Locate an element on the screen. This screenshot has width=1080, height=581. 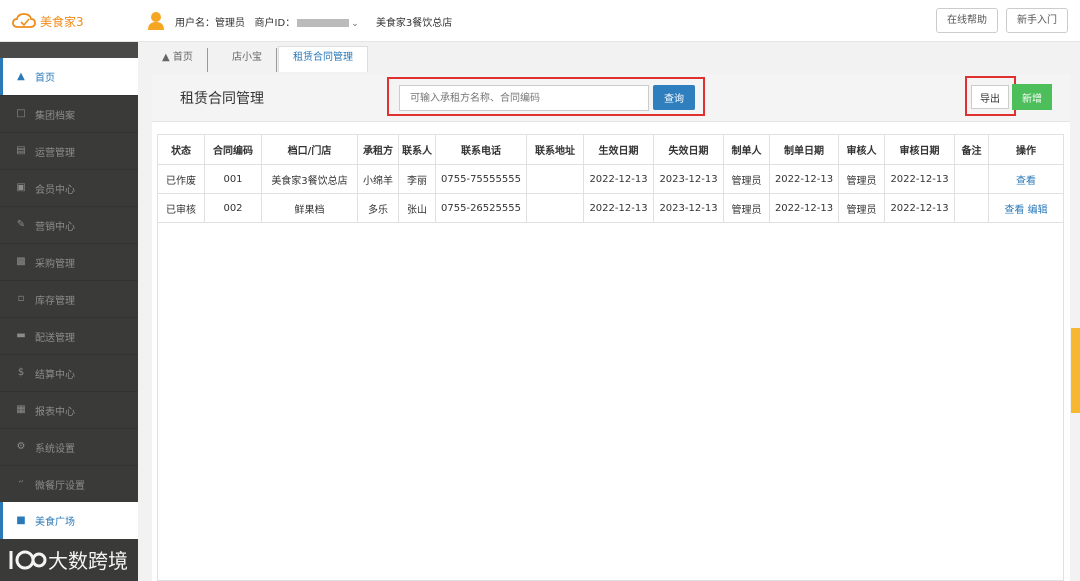
sidebar-item-label: 微餐厅设置 is located at coordinates (60, 486).